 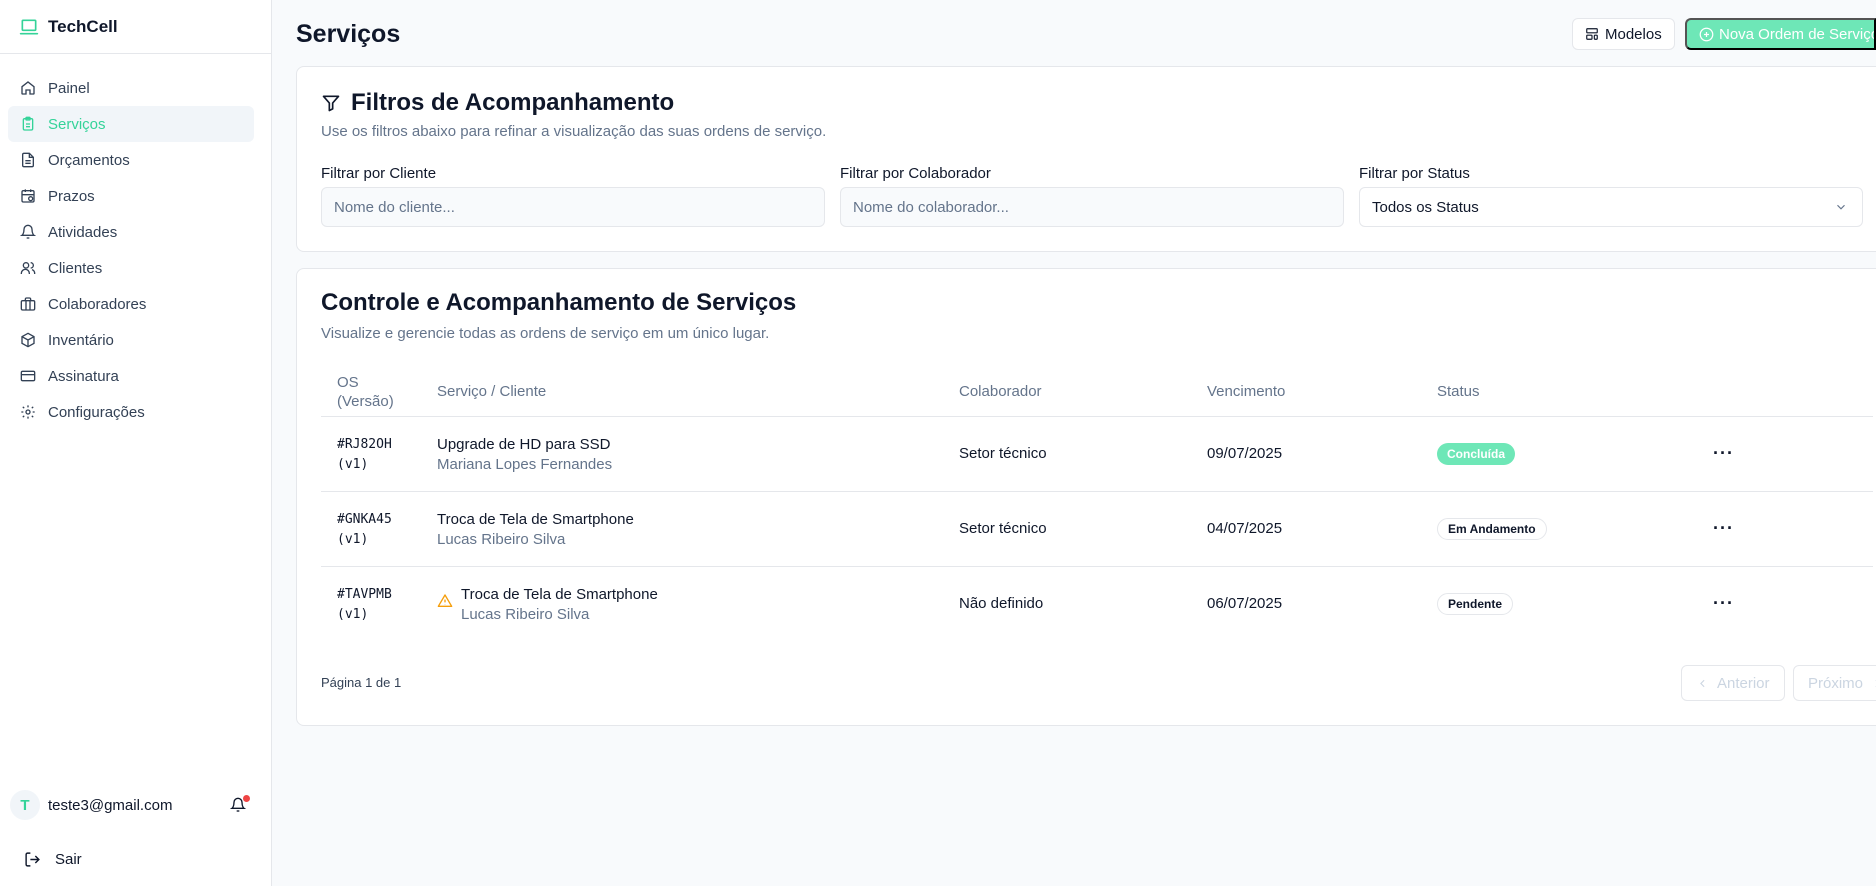 What do you see at coordinates (1702, 683) in the screenshot?
I see `chevron-left-icon` at bounding box center [1702, 683].